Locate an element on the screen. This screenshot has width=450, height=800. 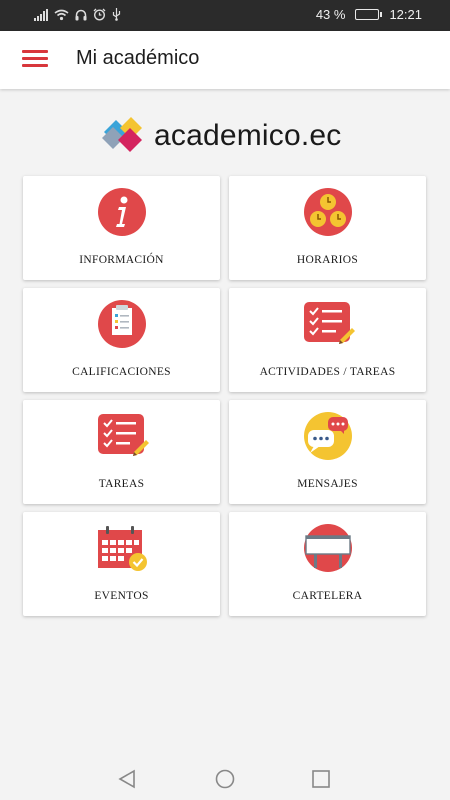
app-bar: Mi académico is located at coordinates (225, 60).